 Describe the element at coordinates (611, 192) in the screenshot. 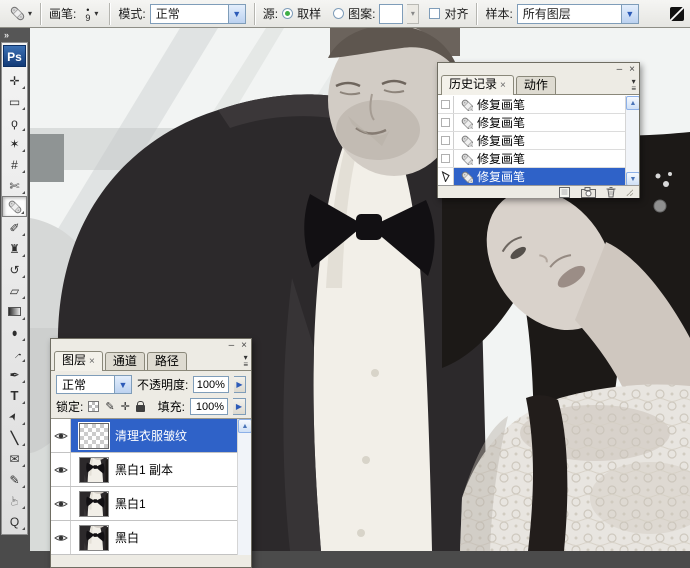

I see `delete-state-icon` at that location.